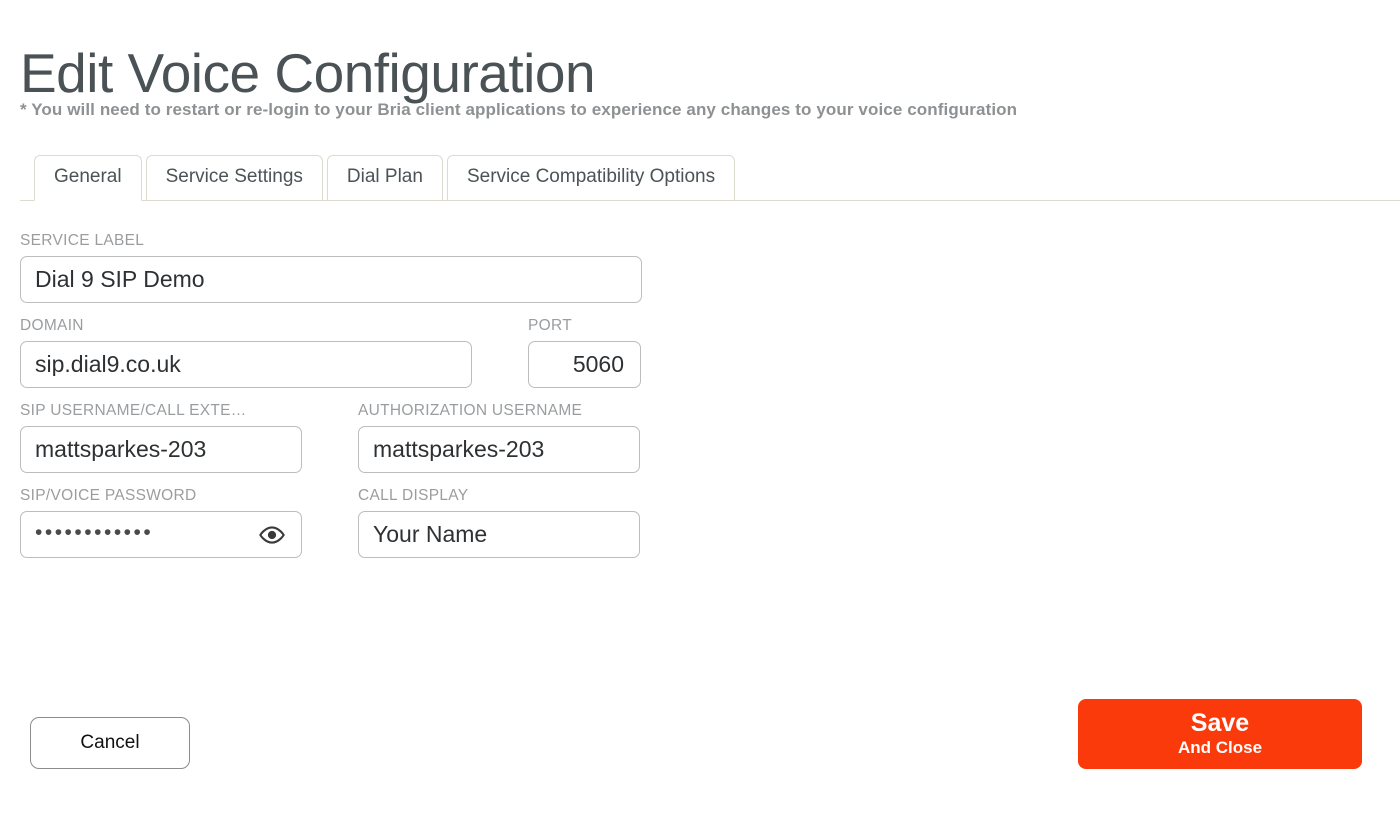  I want to click on tab-service-settings-label: Service Settings, so click(234, 177).